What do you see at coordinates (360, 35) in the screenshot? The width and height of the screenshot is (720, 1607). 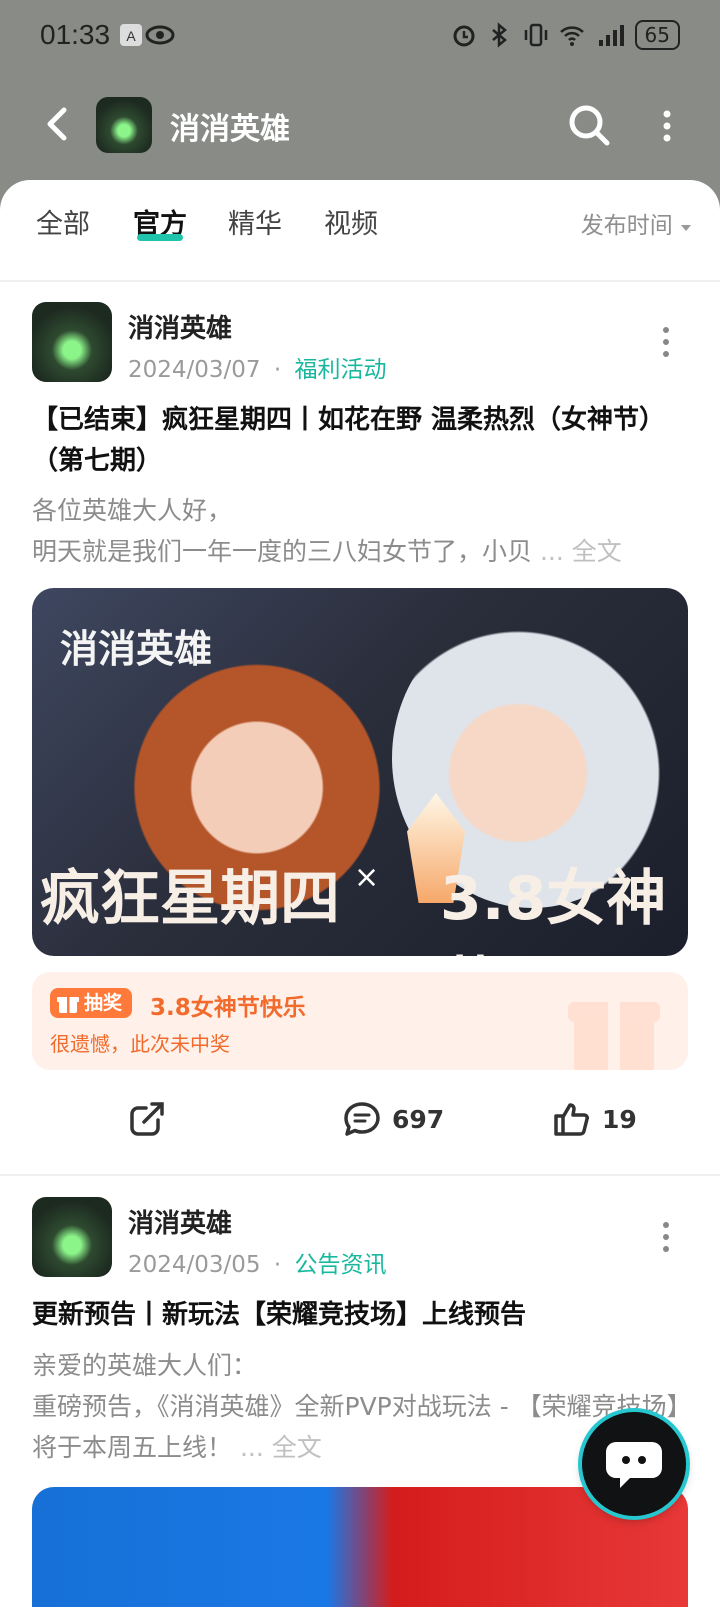 I see `status-bar: 01:33 A 65` at bounding box center [360, 35].